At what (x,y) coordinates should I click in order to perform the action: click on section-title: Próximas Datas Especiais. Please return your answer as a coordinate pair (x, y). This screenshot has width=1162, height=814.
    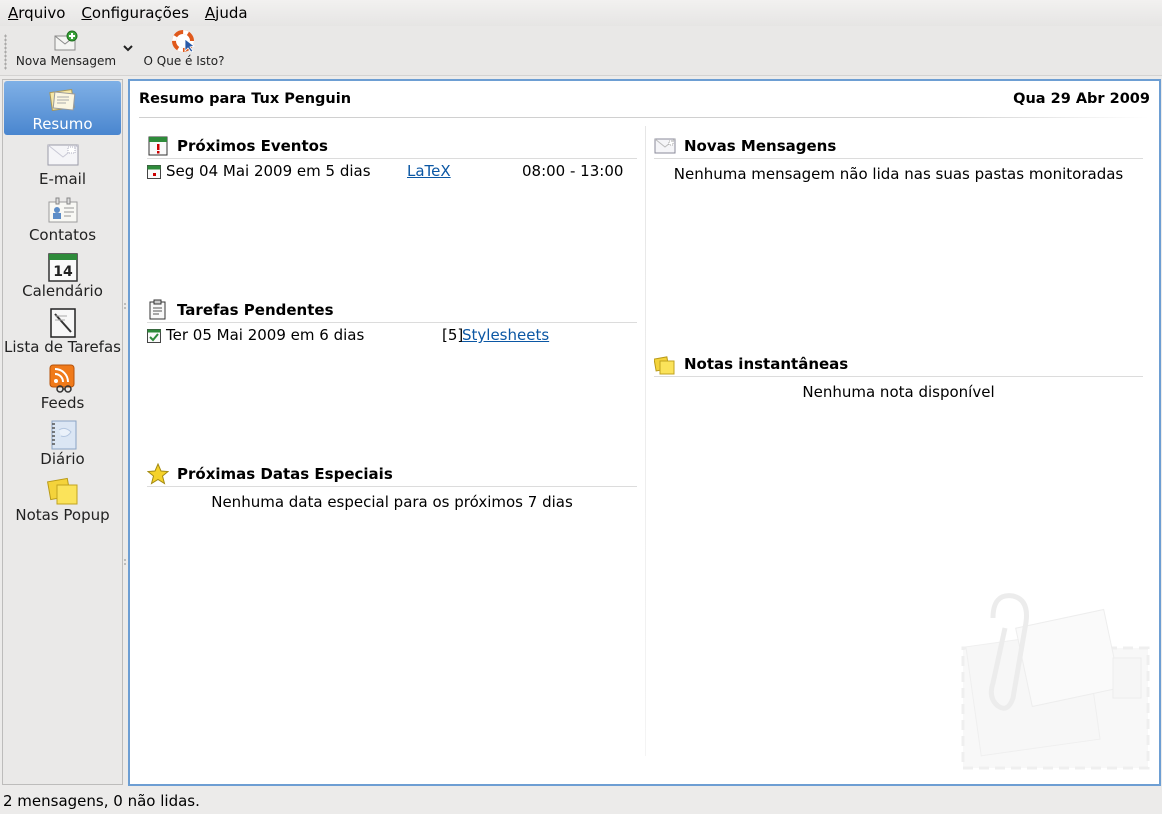
    Looking at the image, I should click on (285, 473).